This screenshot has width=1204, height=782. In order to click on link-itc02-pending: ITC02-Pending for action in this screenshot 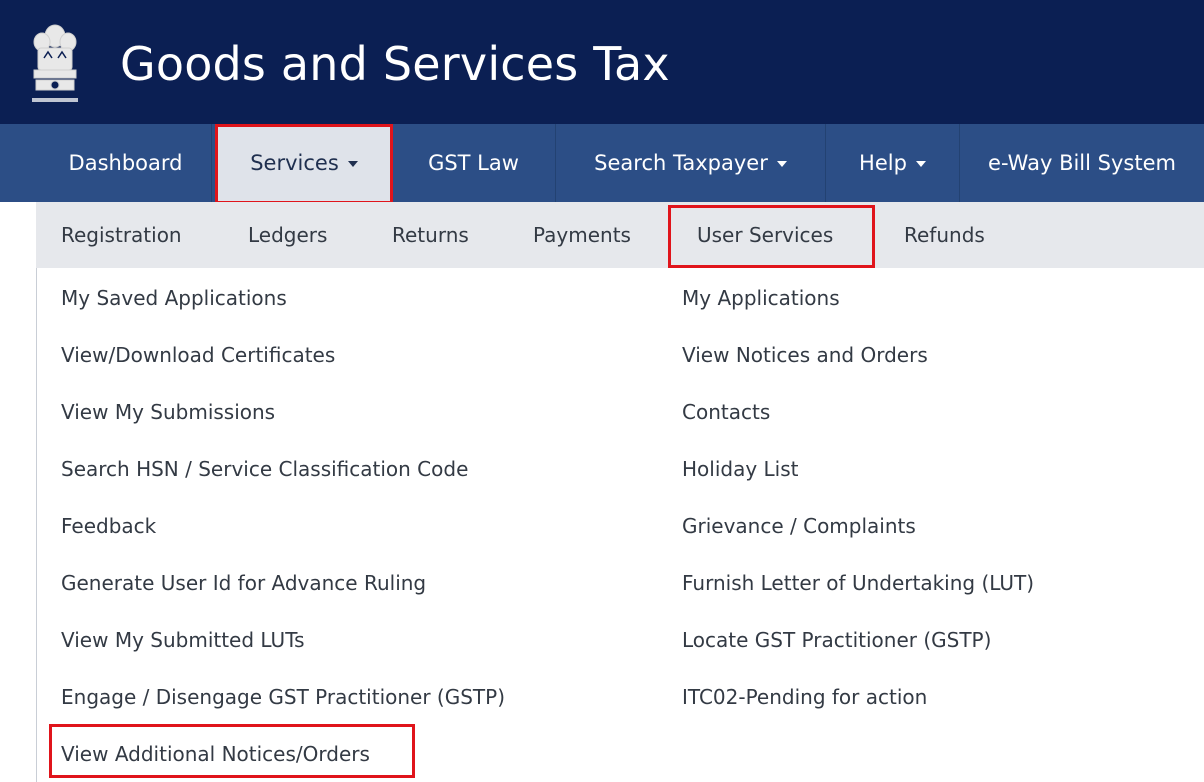, I will do `click(804, 697)`.